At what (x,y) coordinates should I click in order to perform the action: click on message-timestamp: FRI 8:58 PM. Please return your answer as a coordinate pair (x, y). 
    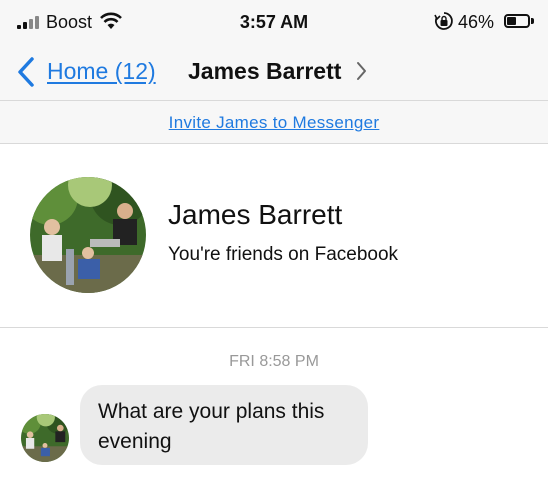
    Looking at the image, I should click on (274, 361).